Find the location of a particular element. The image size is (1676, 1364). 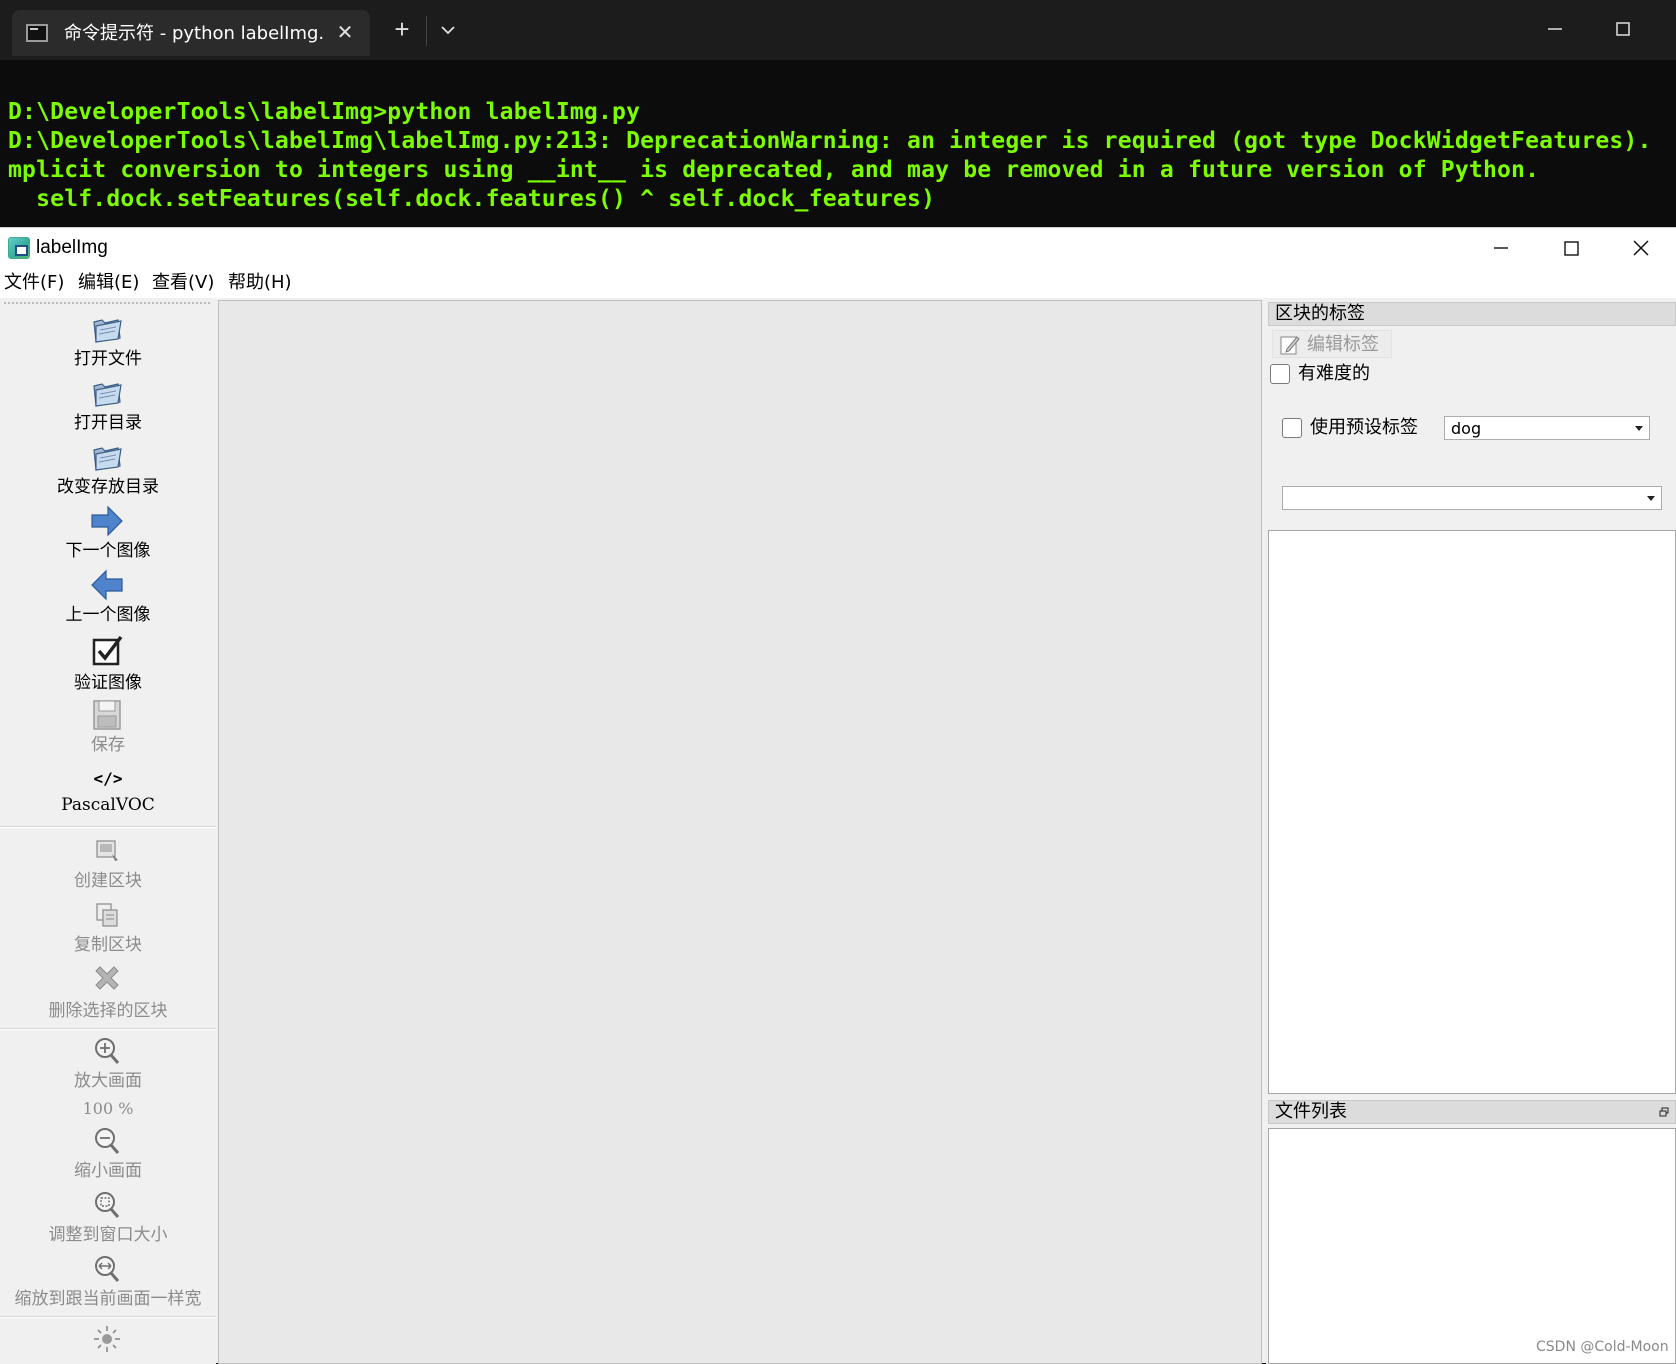

duplicate-box-button: 复制区块 is located at coordinates (108, 928).